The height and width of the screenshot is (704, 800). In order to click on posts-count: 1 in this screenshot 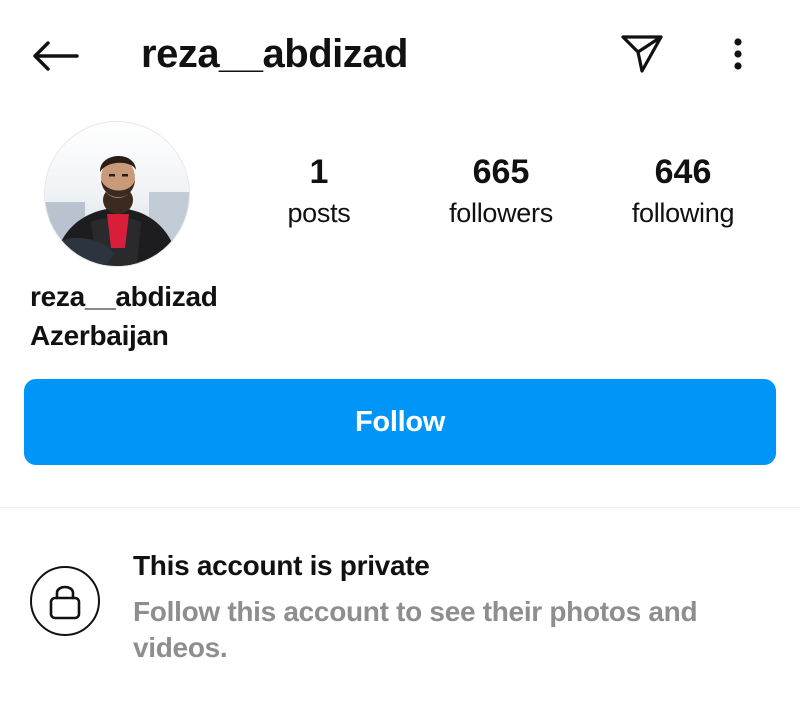, I will do `click(319, 172)`.